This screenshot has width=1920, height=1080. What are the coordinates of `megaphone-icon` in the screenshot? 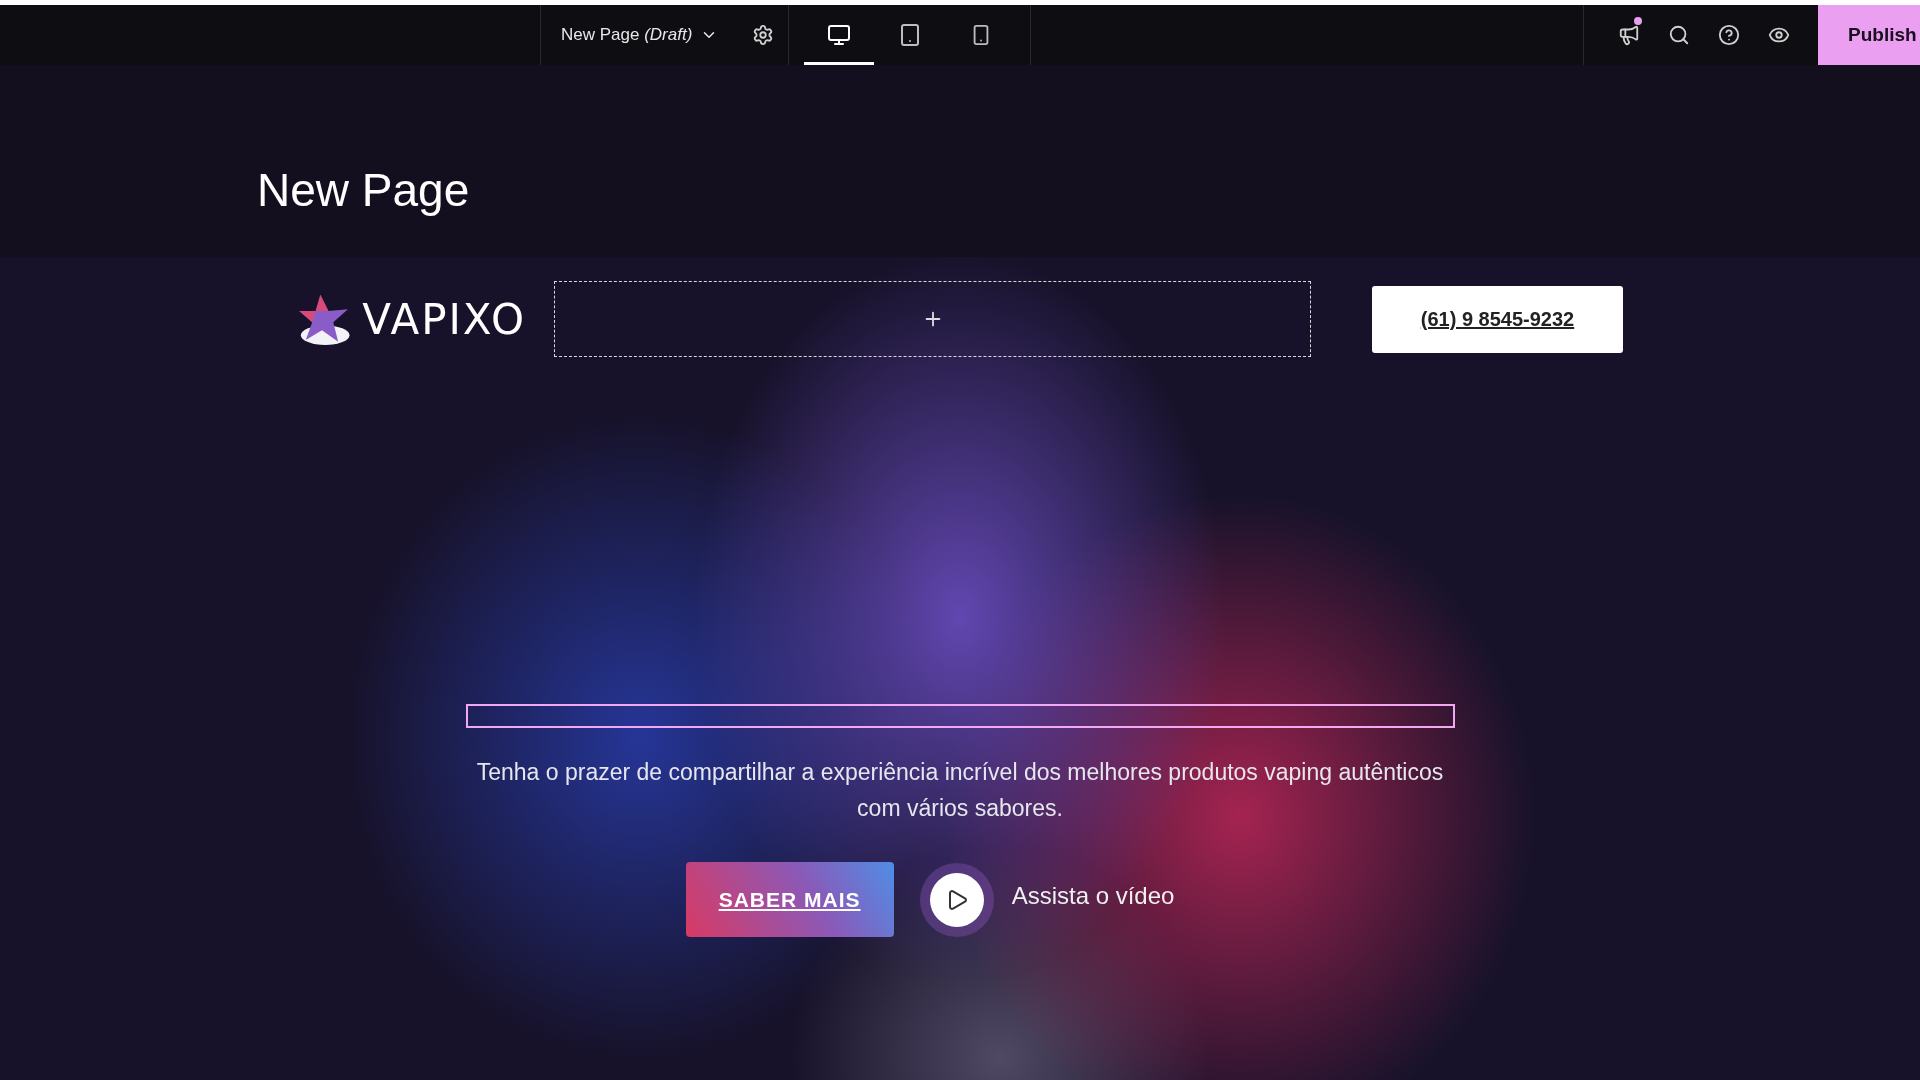 It's located at (1629, 35).